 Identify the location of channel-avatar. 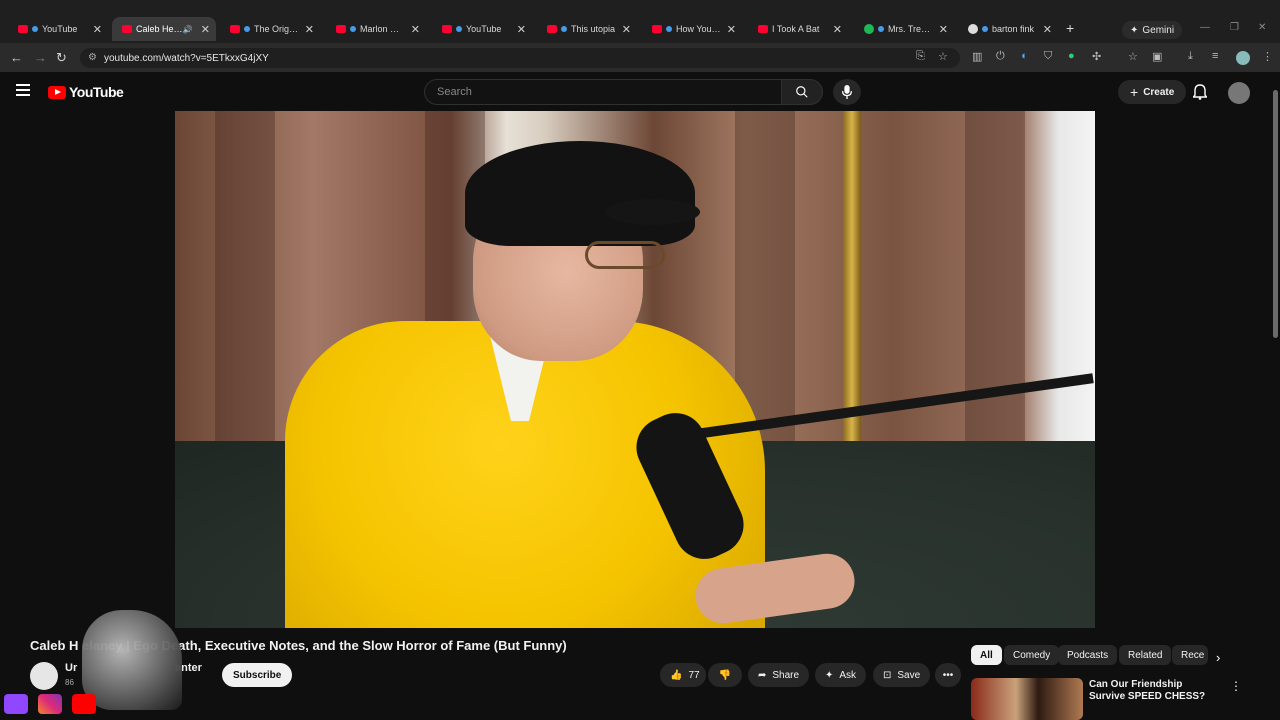
(44, 676).